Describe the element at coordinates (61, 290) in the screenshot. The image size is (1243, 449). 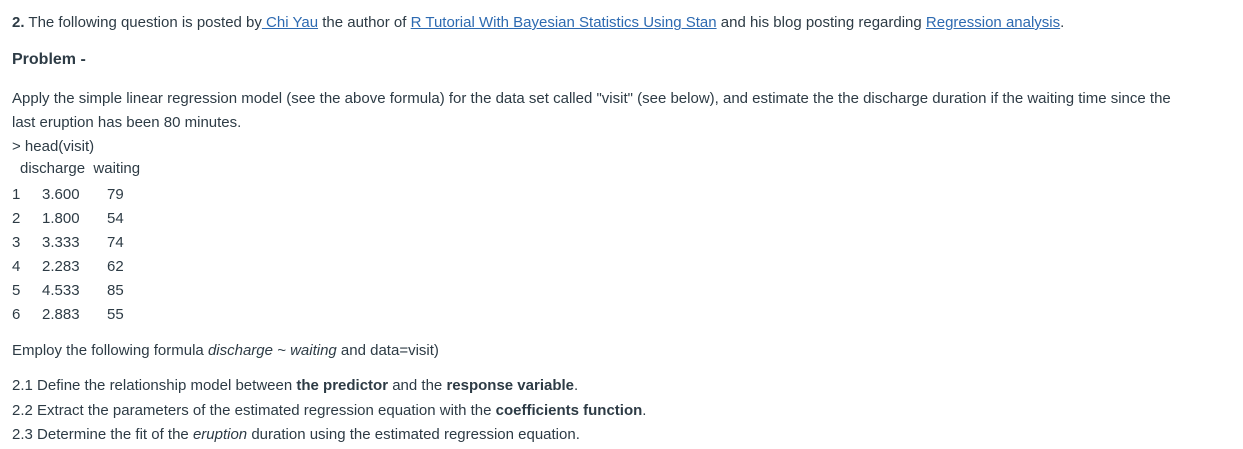
I see `row-discharge: 4.533` at that location.